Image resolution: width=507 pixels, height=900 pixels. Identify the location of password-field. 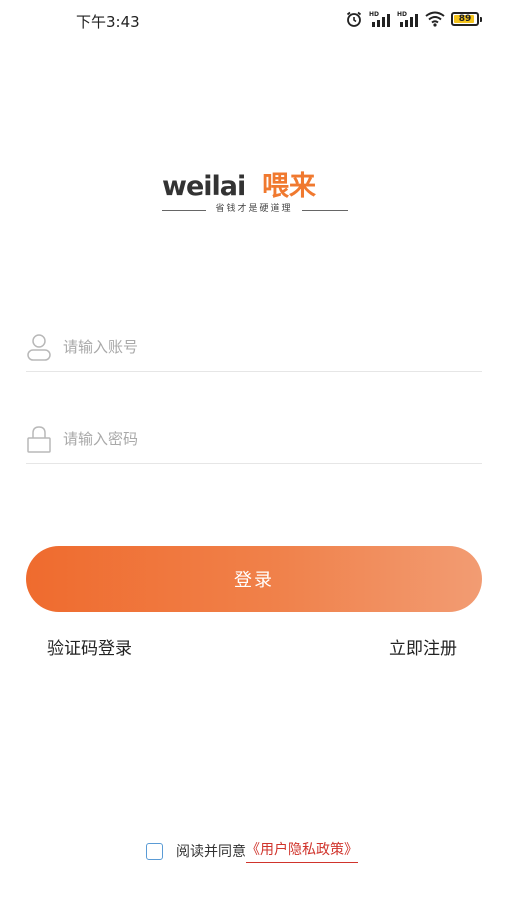
(254, 439).